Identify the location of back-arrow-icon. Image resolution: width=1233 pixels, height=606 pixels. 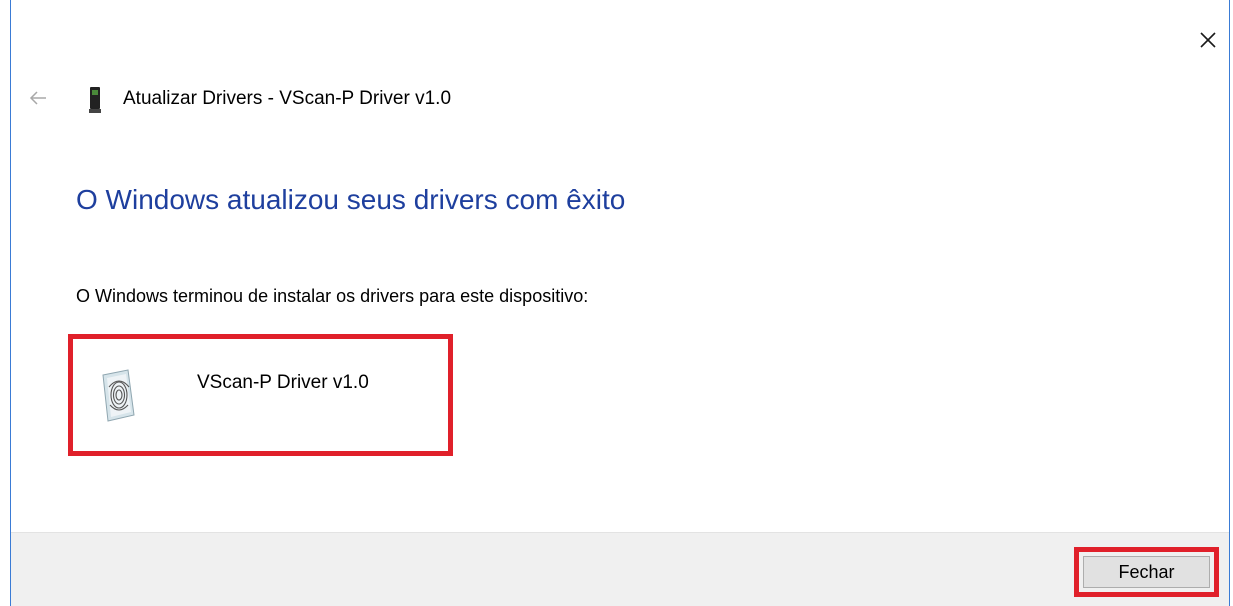
(37, 98).